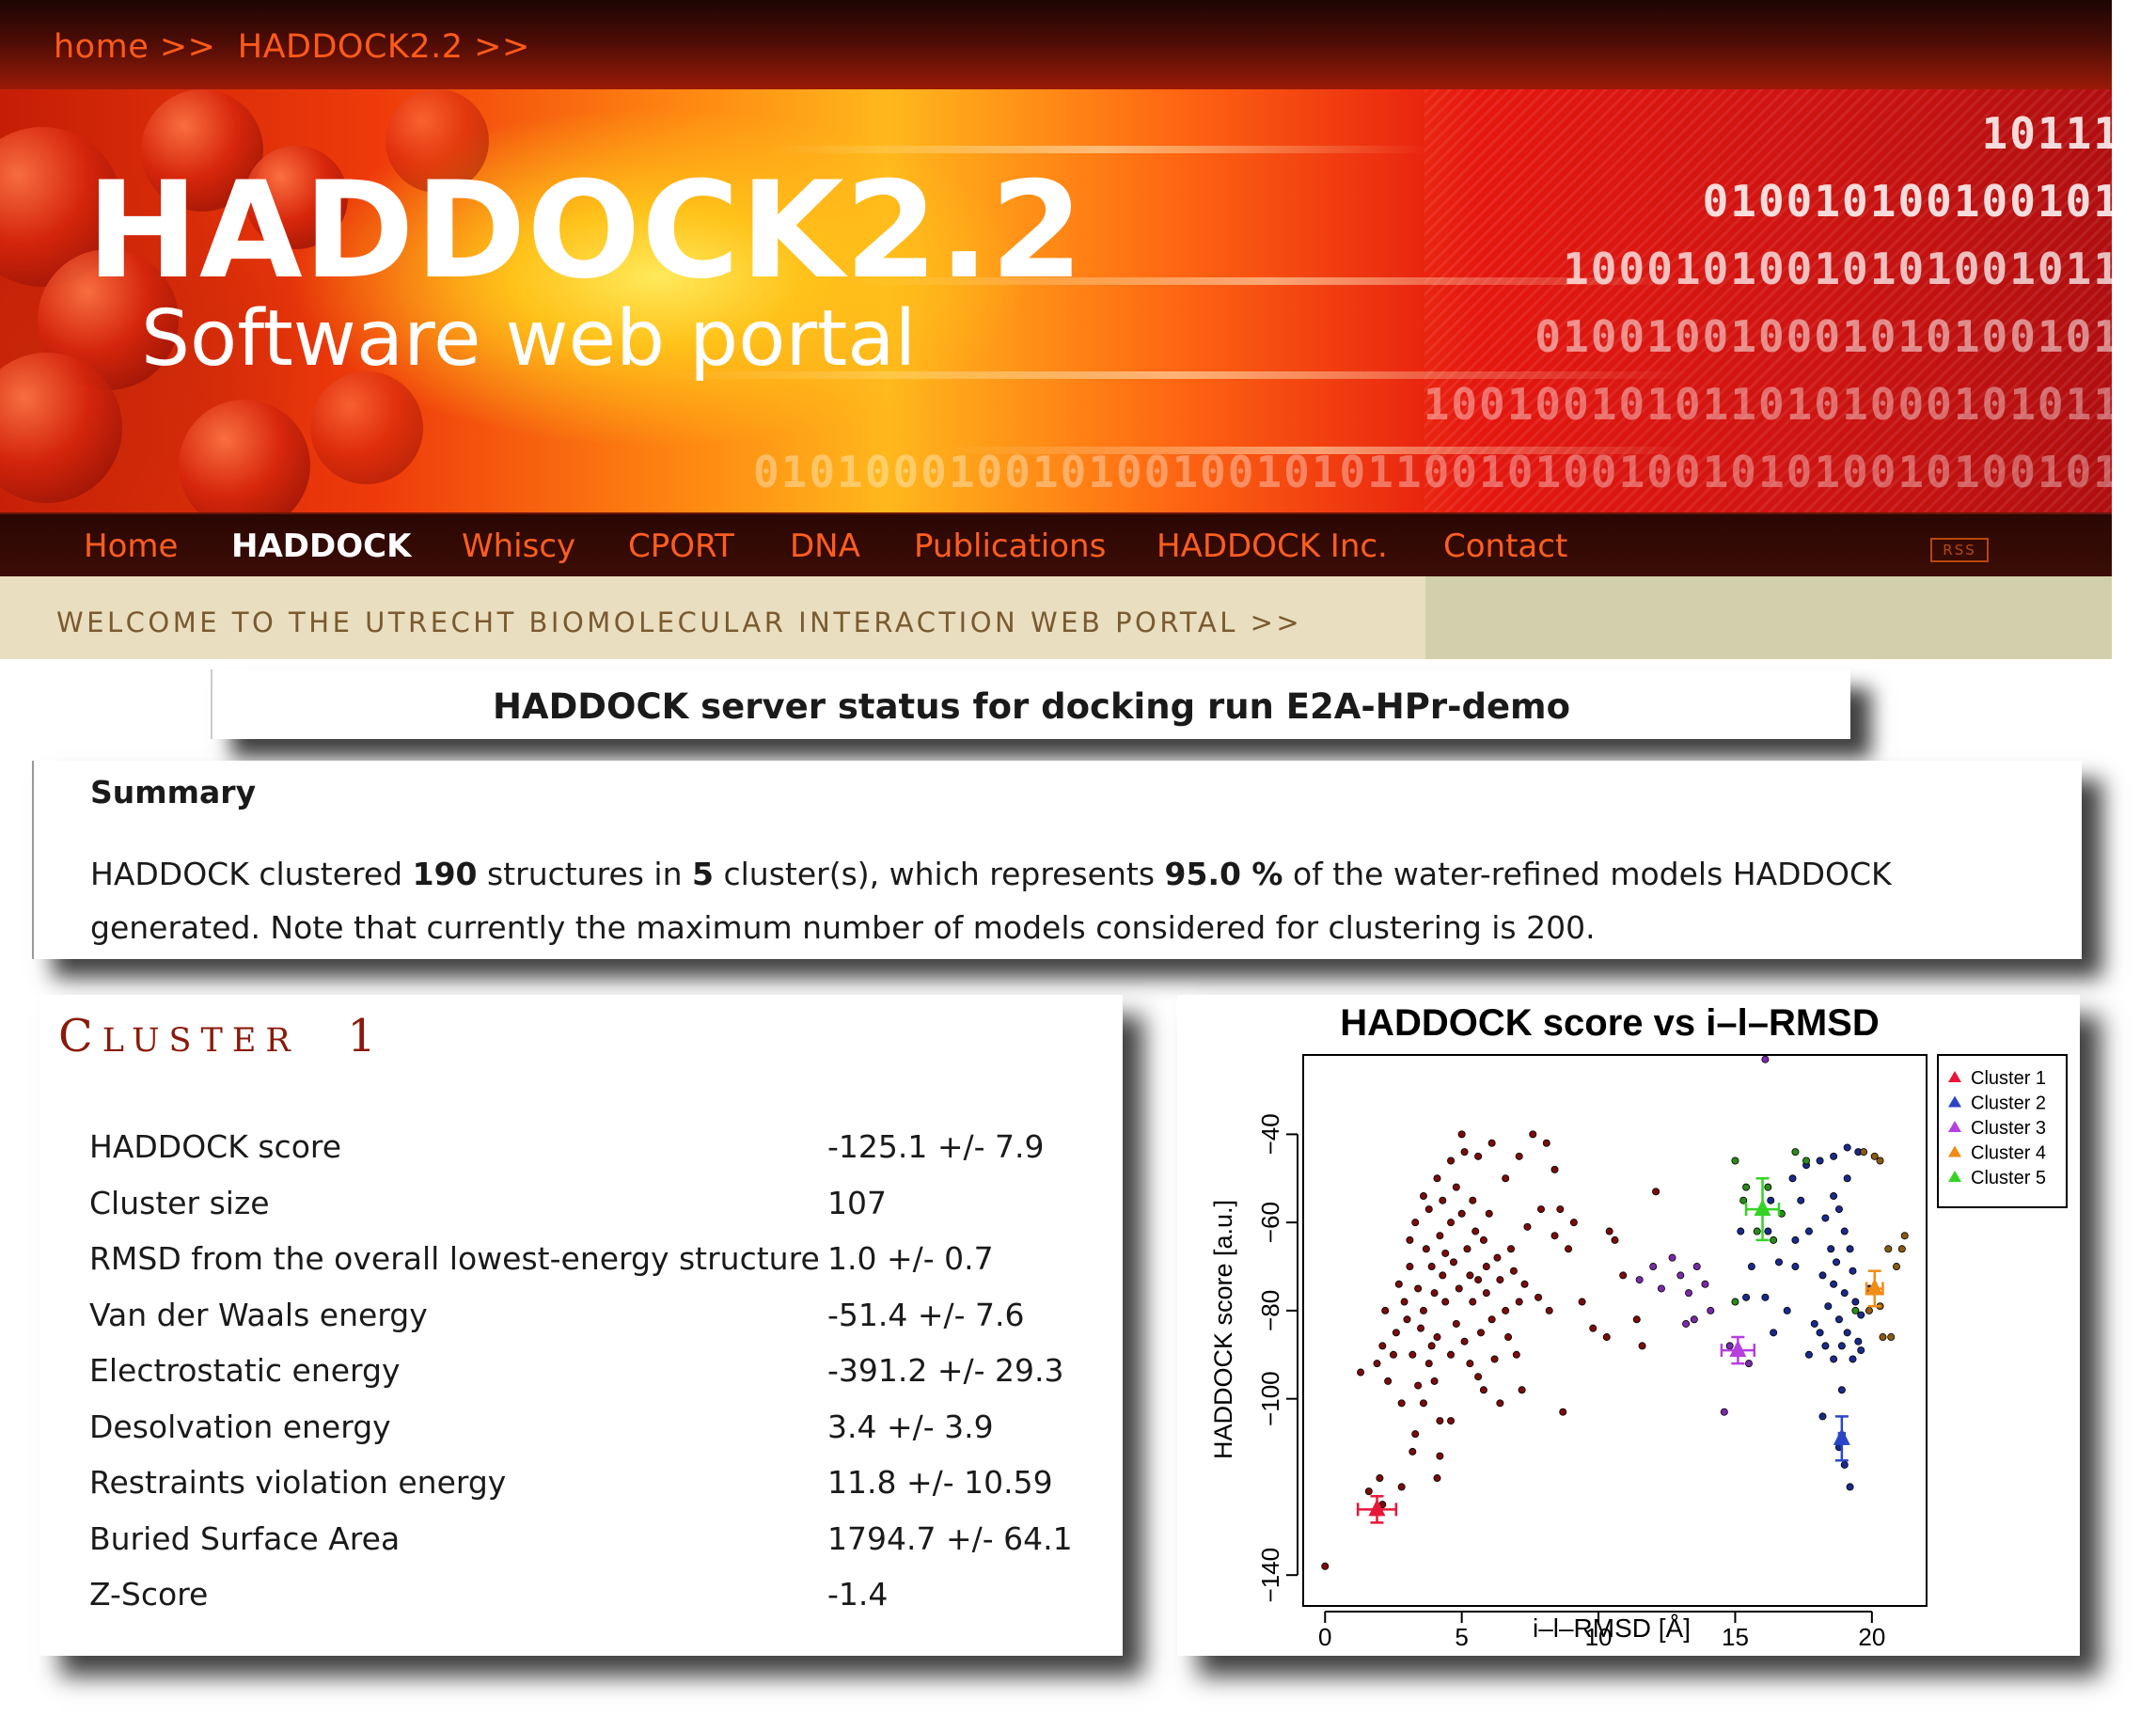  What do you see at coordinates (1823, 337) in the screenshot?
I see `binary-text: 010010010001010100101` at bounding box center [1823, 337].